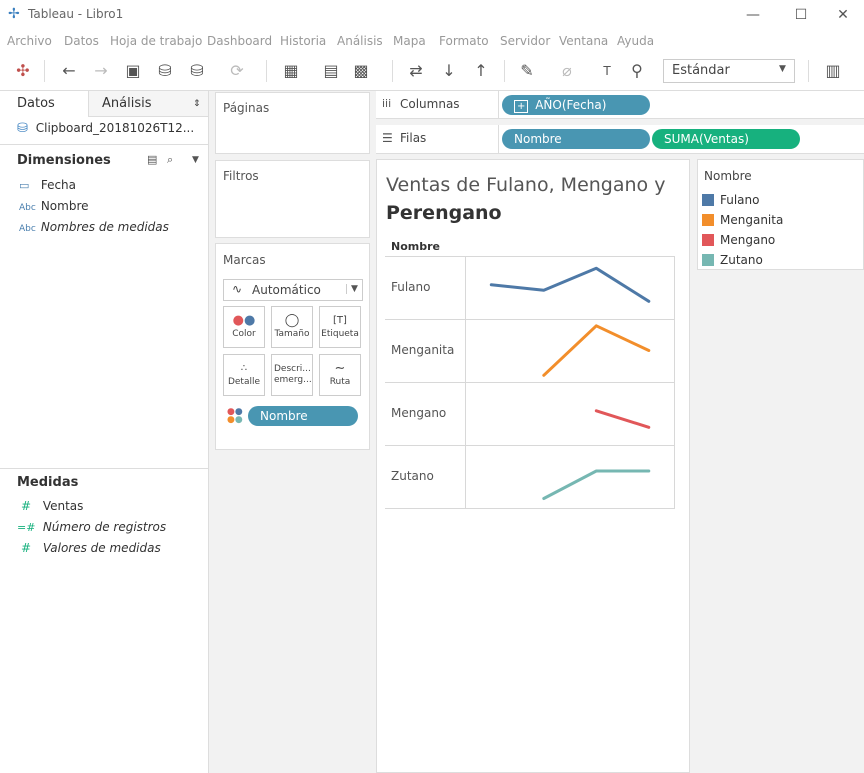 The image size is (864, 773). I want to click on field-nombre: Abc Nombre, so click(54, 206).